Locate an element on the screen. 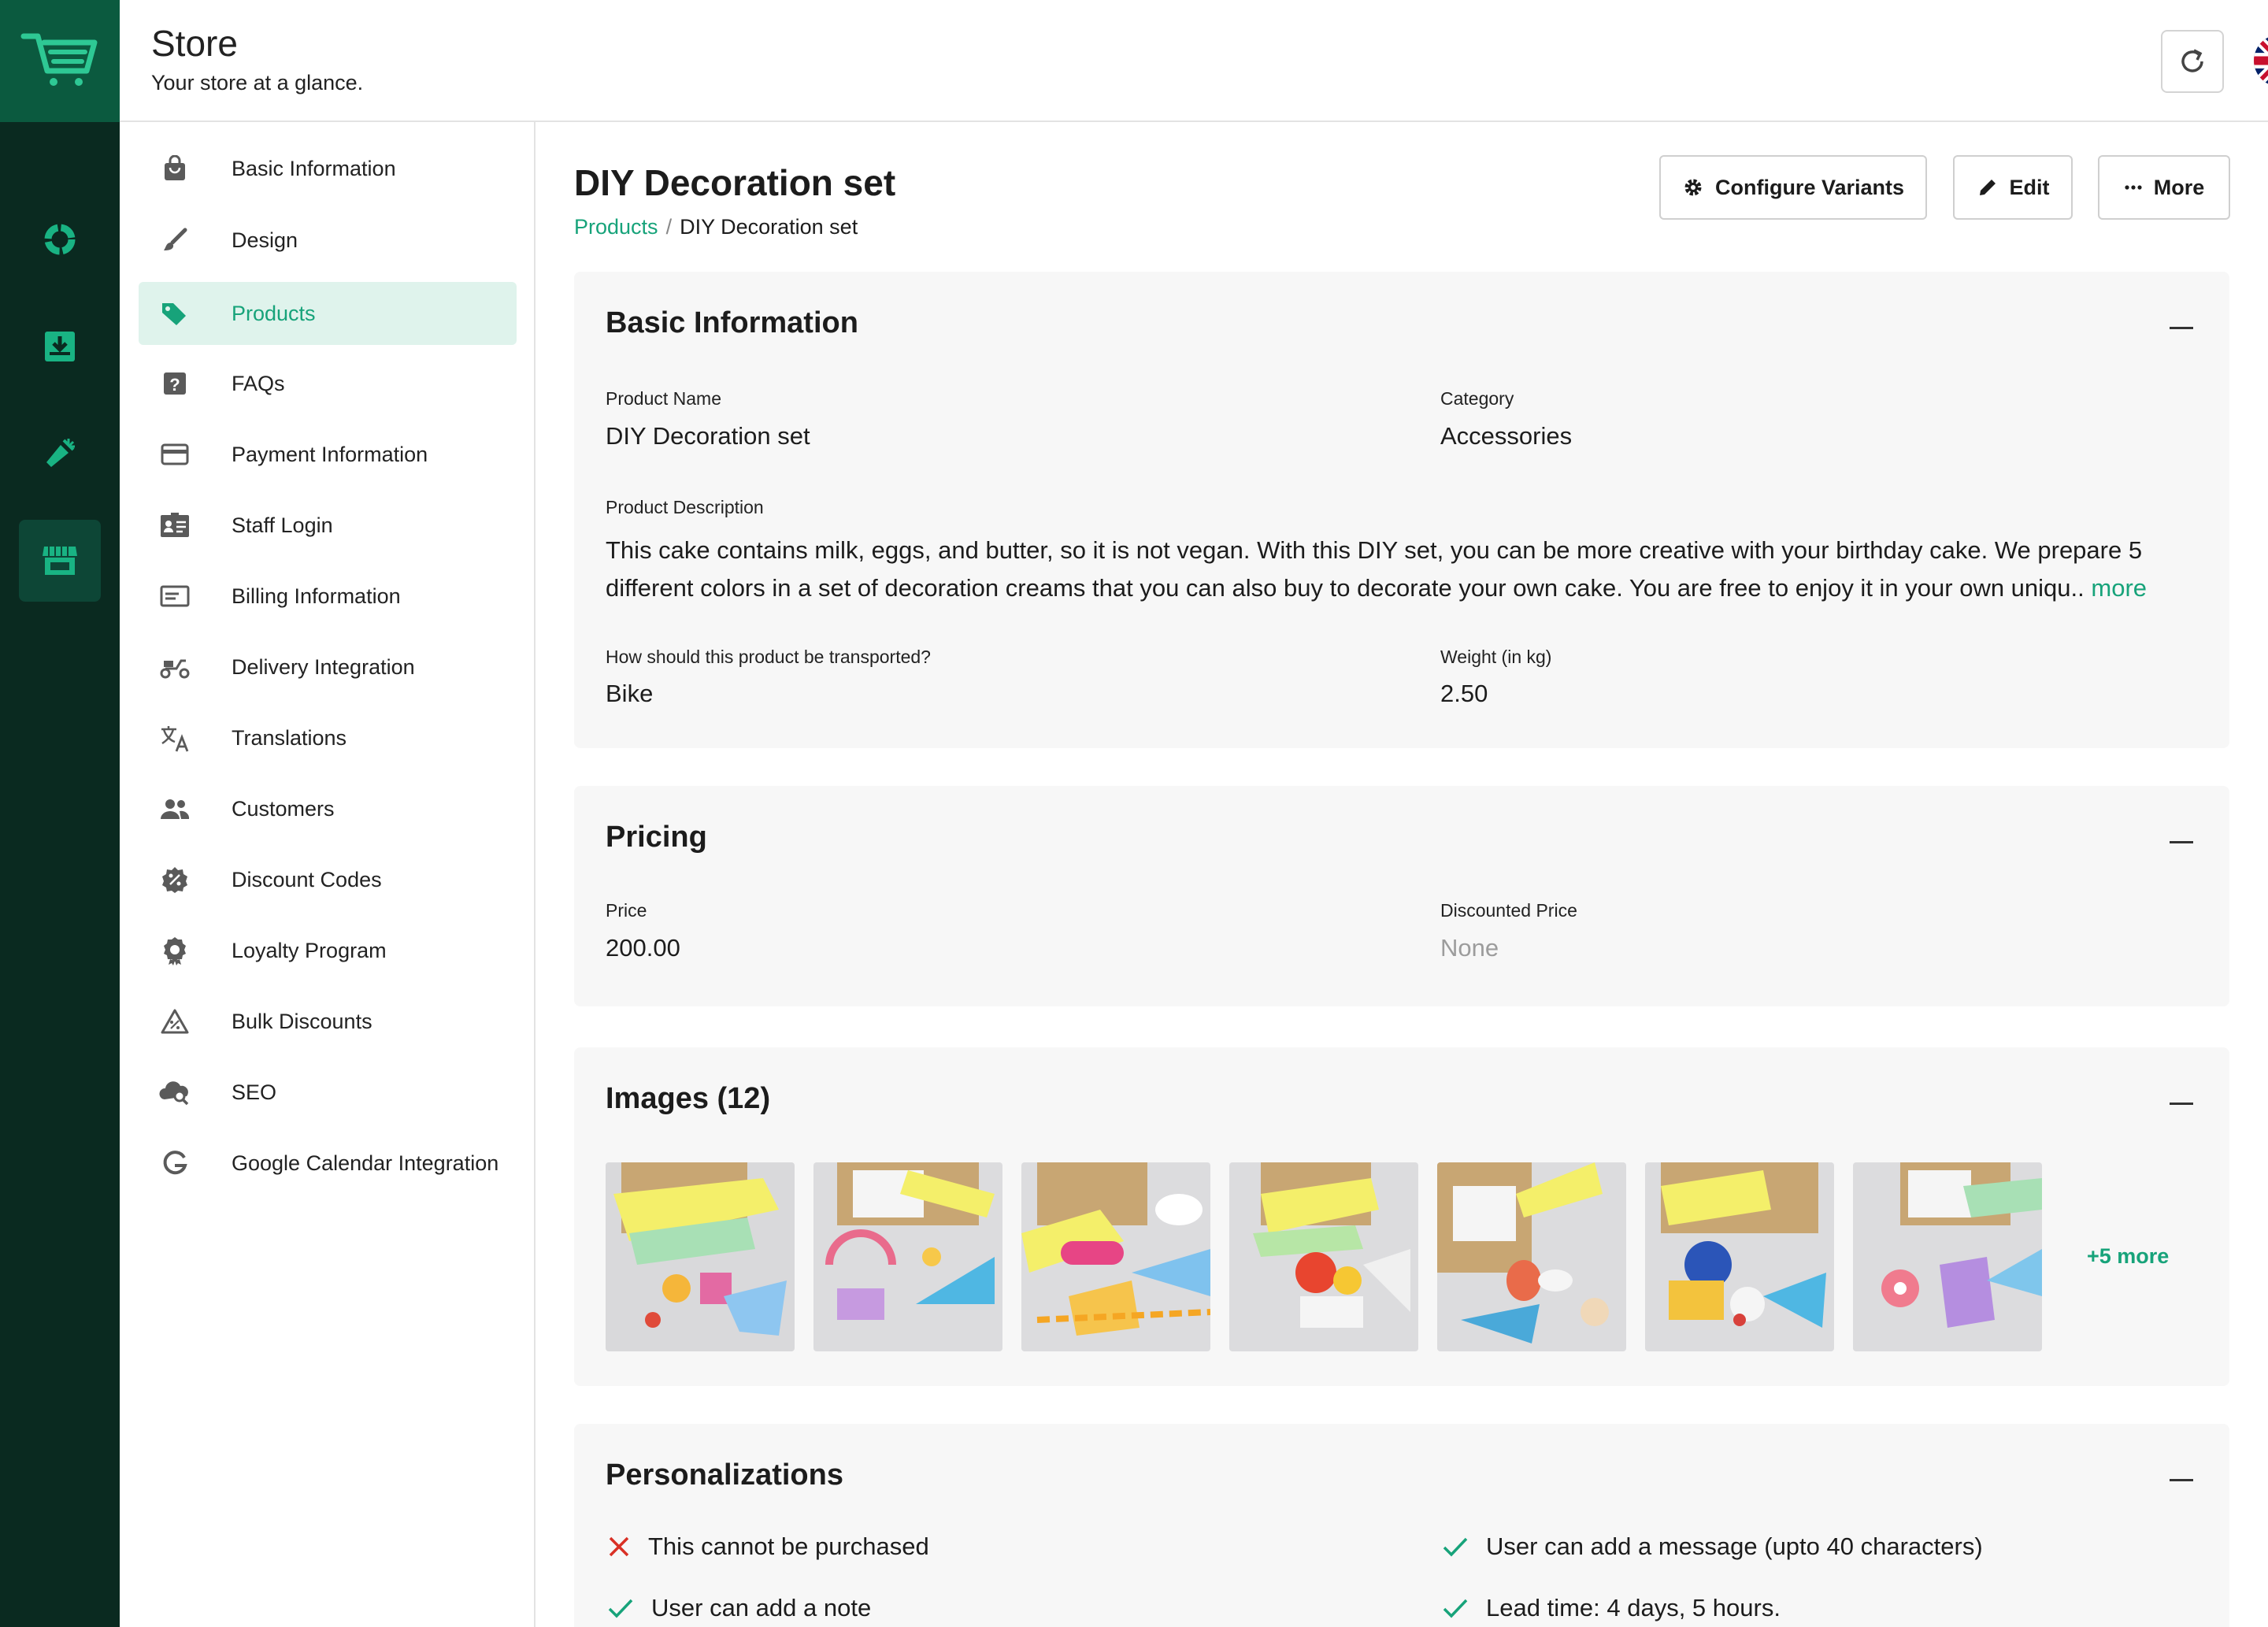 The height and width of the screenshot is (1627, 2268). discounted-price-label: Discounted Price is located at coordinates (1508, 910).